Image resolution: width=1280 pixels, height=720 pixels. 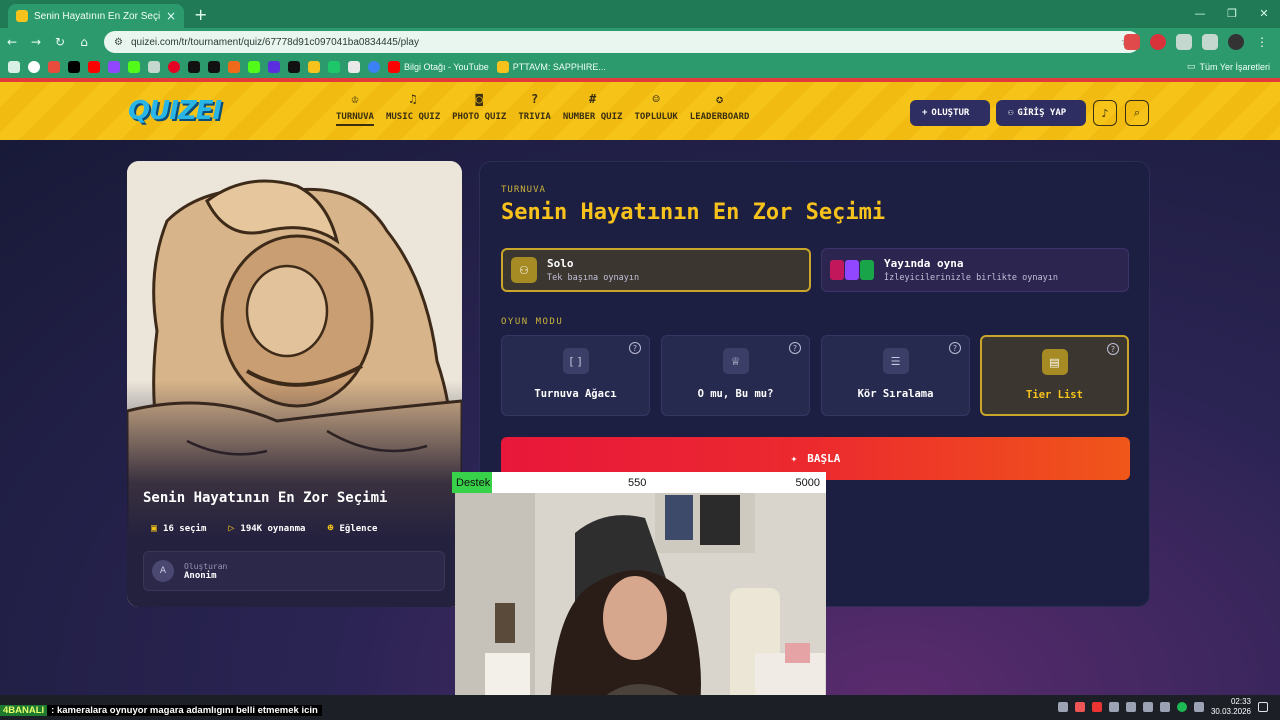 I want to click on pinterest-icon, so click(x=174, y=67).